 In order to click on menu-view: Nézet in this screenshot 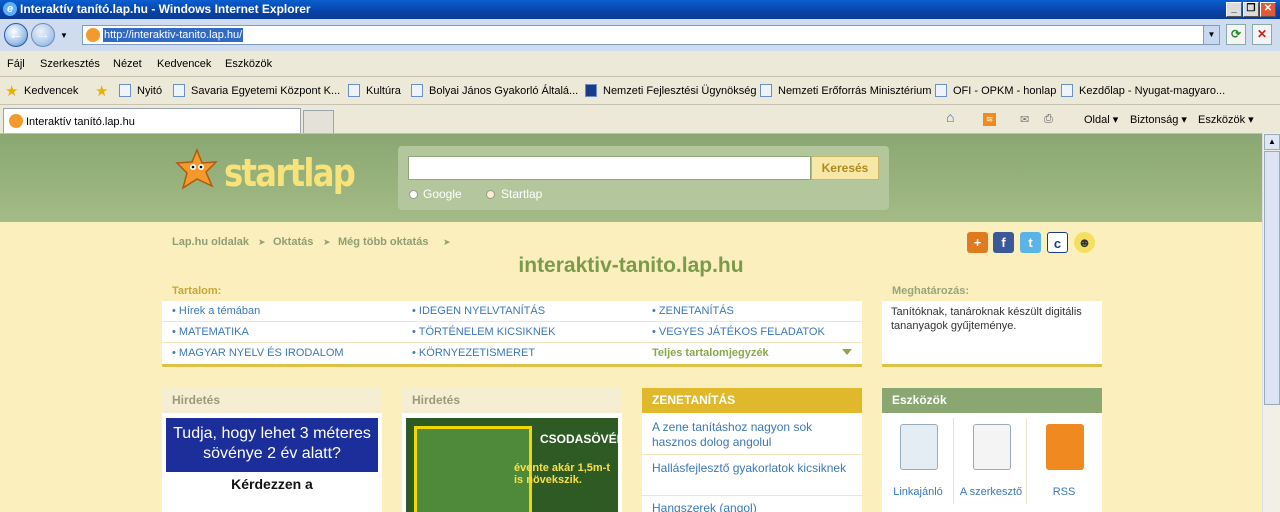, I will do `click(127, 64)`.